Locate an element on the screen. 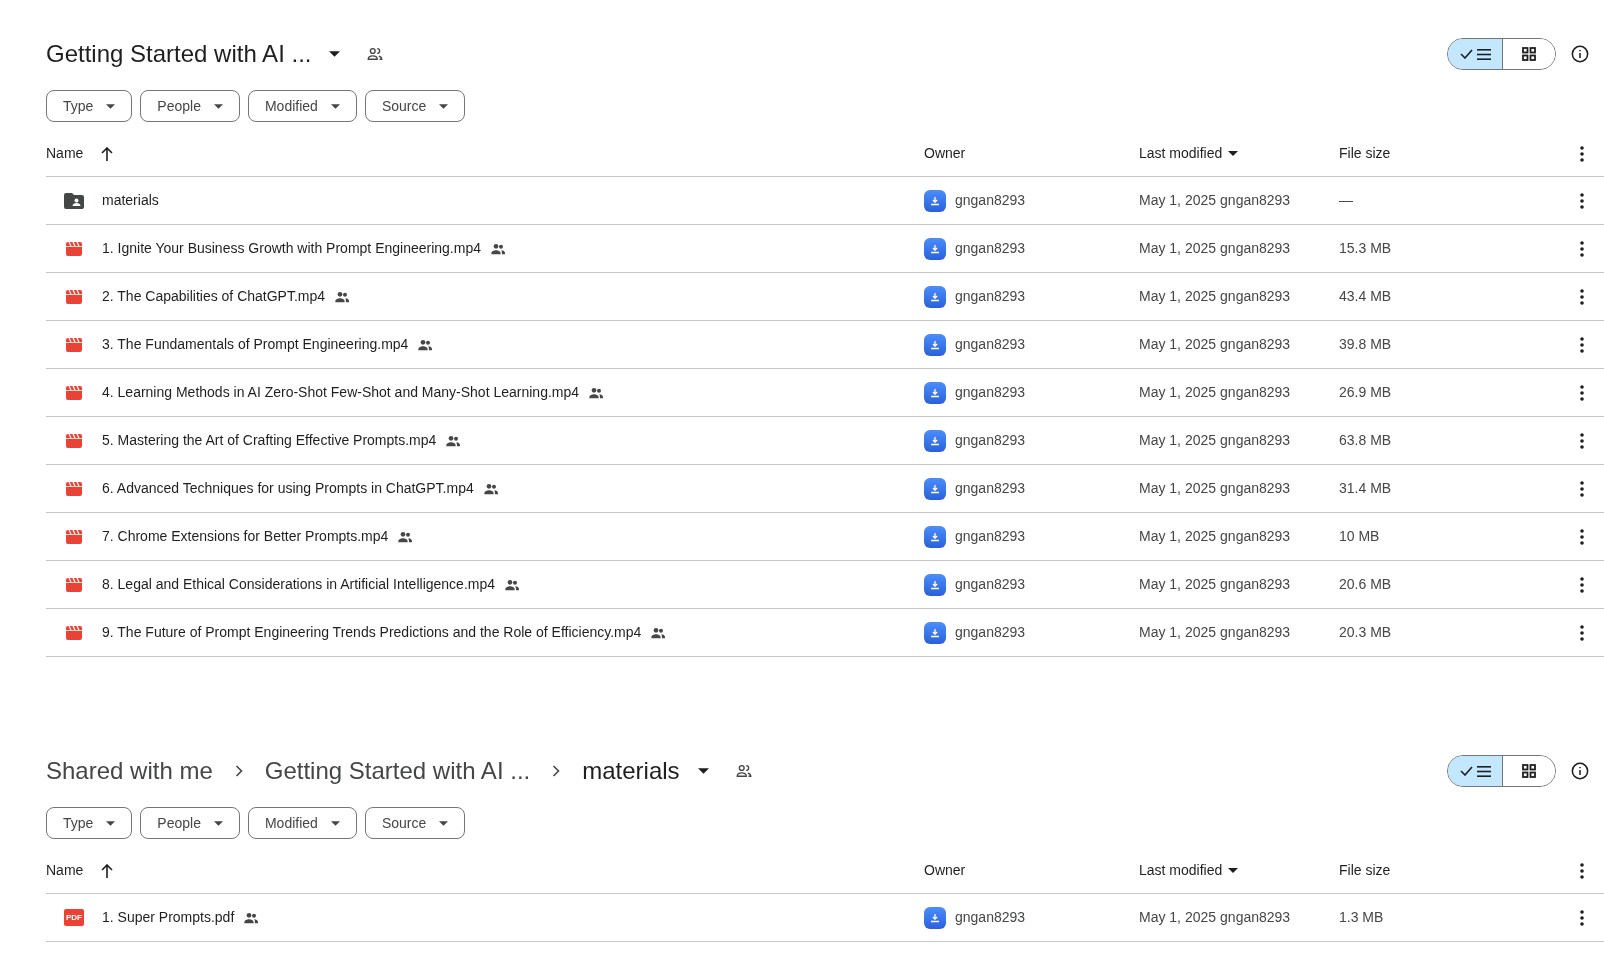 This screenshot has width=1604, height=978. breadcrumb-link: Shared with me is located at coordinates (129, 771).